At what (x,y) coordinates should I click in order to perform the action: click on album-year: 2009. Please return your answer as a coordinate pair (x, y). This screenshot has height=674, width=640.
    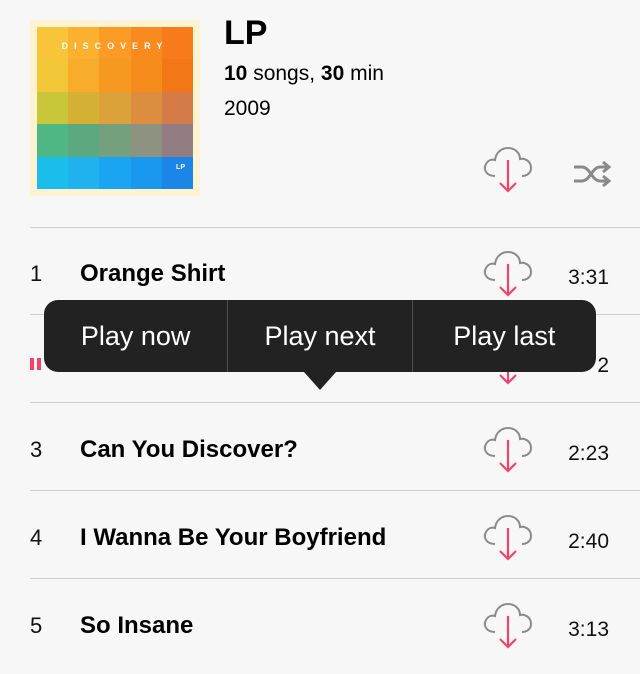
    Looking at the image, I should click on (247, 108).